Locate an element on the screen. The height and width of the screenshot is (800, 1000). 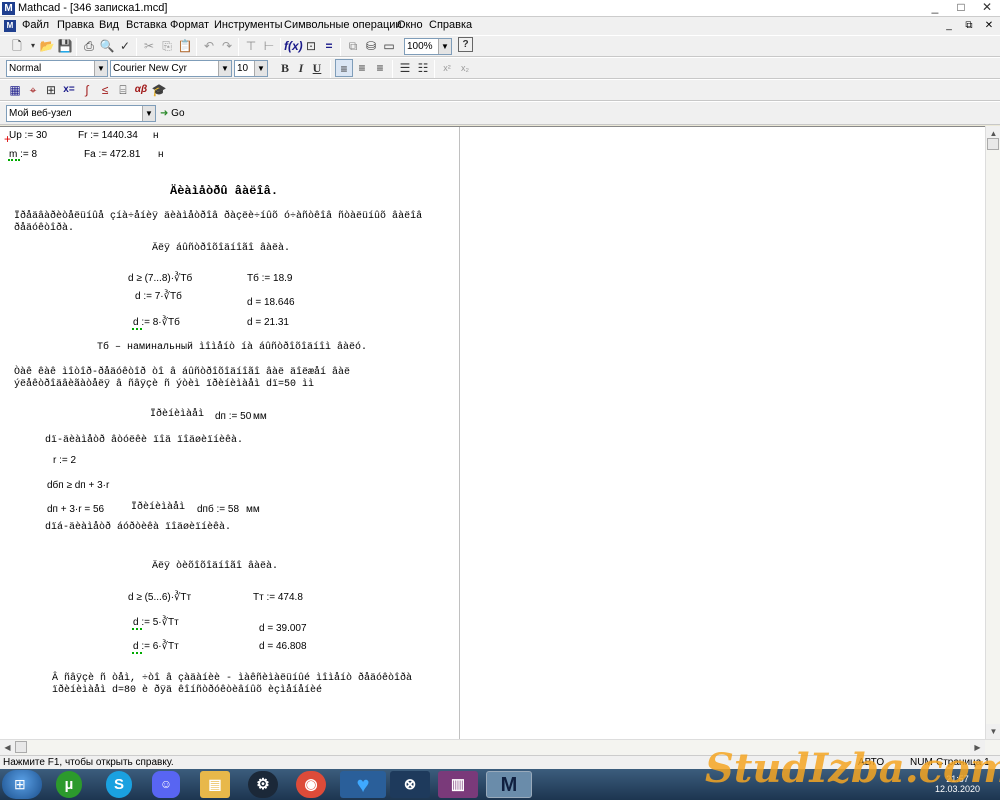
region-up: Up := 30 is located at coordinates (28, 135).